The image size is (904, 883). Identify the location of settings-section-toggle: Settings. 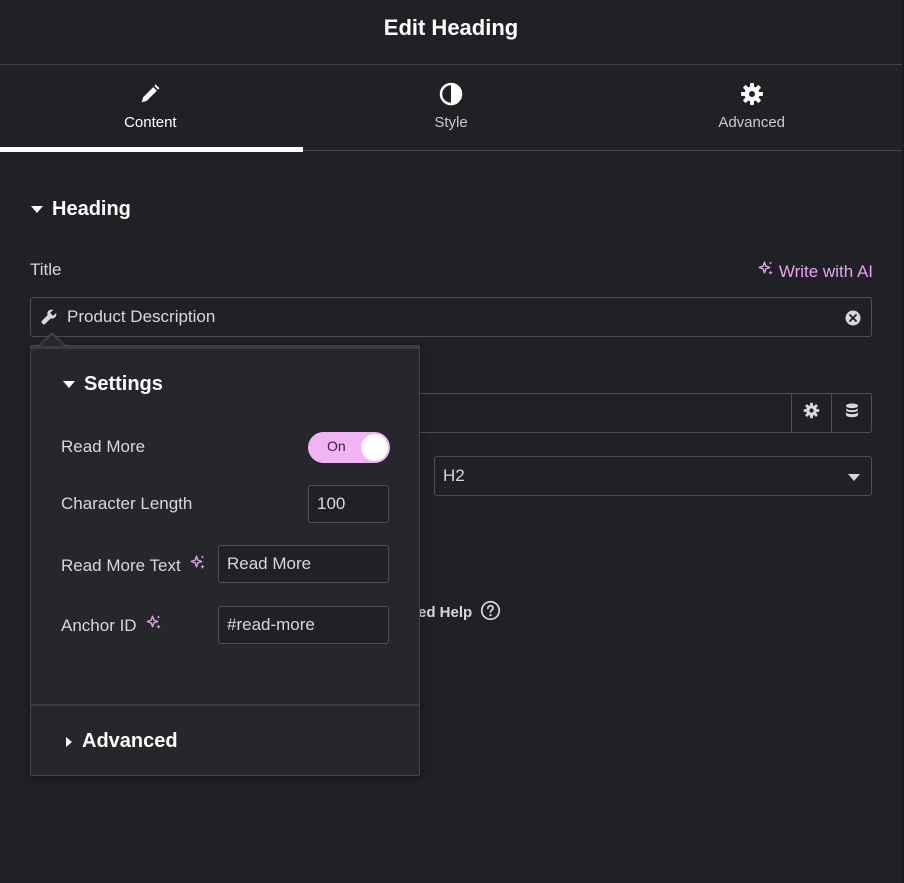
(113, 384).